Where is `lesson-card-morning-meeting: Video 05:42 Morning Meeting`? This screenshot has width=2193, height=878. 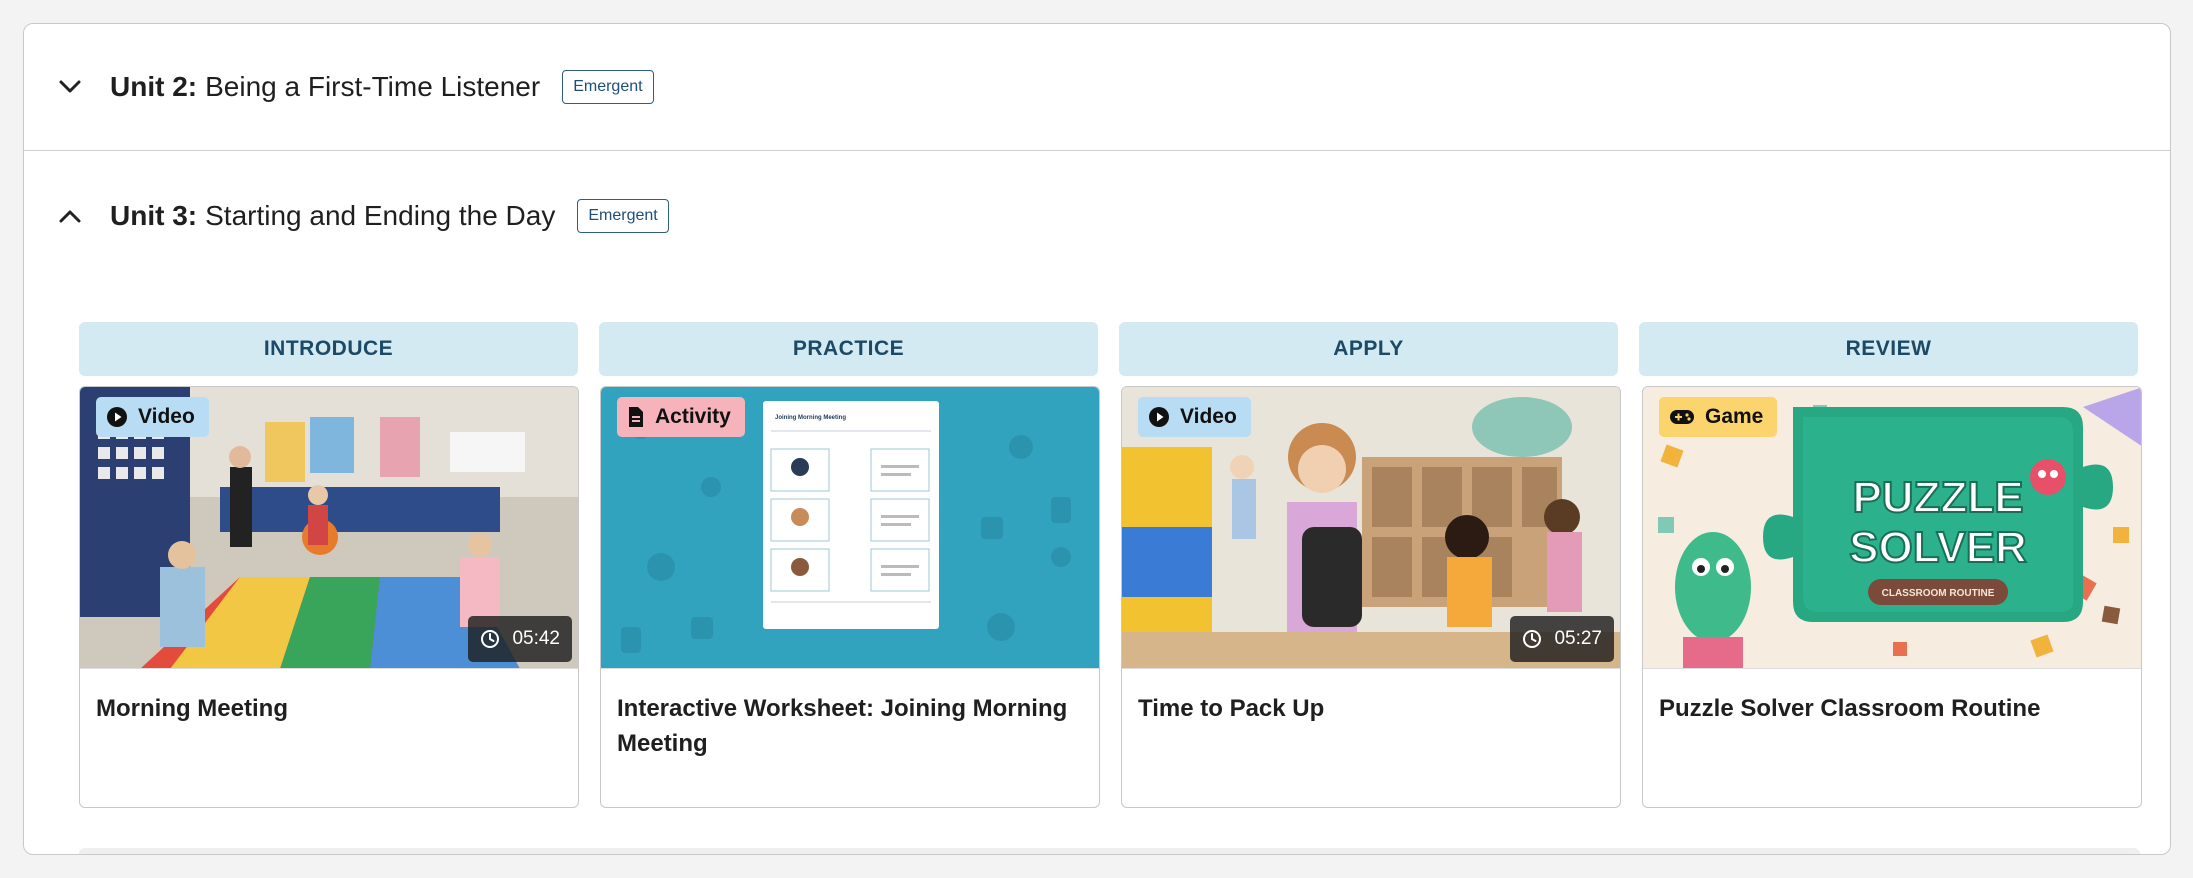 lesson-card-morning-meeting: Video 05:42 Morning Meeting is located at coordinates (329, 597).